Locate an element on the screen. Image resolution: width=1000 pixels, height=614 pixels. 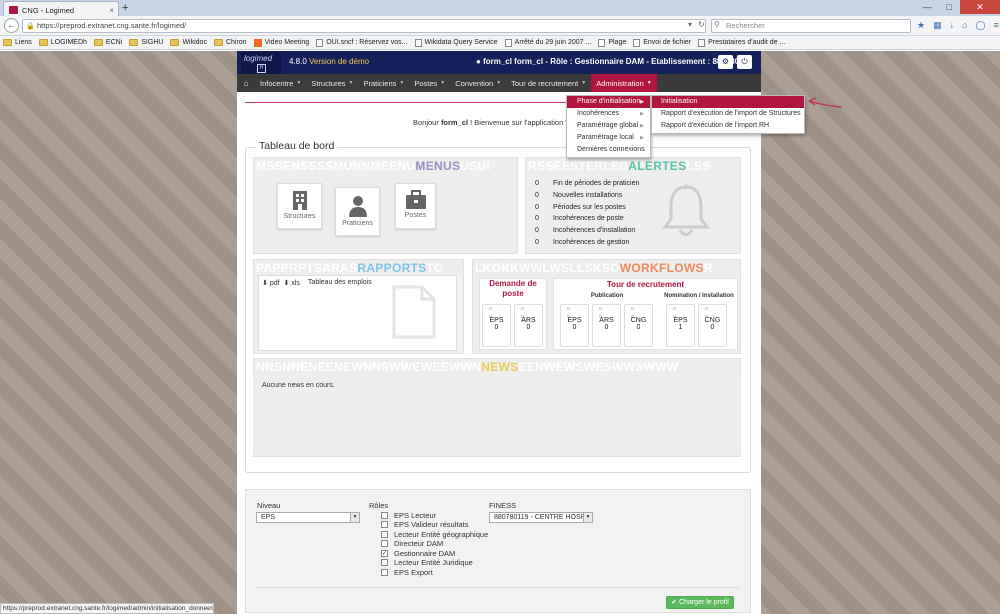
workflow-box-eps: o o EPS 1 is located at coordinates (680, 325).